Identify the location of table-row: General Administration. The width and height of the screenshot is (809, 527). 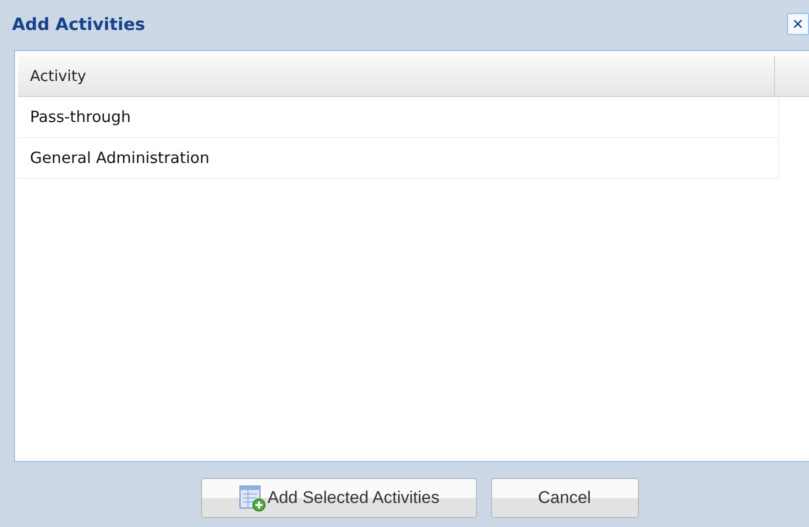
(398, 158).